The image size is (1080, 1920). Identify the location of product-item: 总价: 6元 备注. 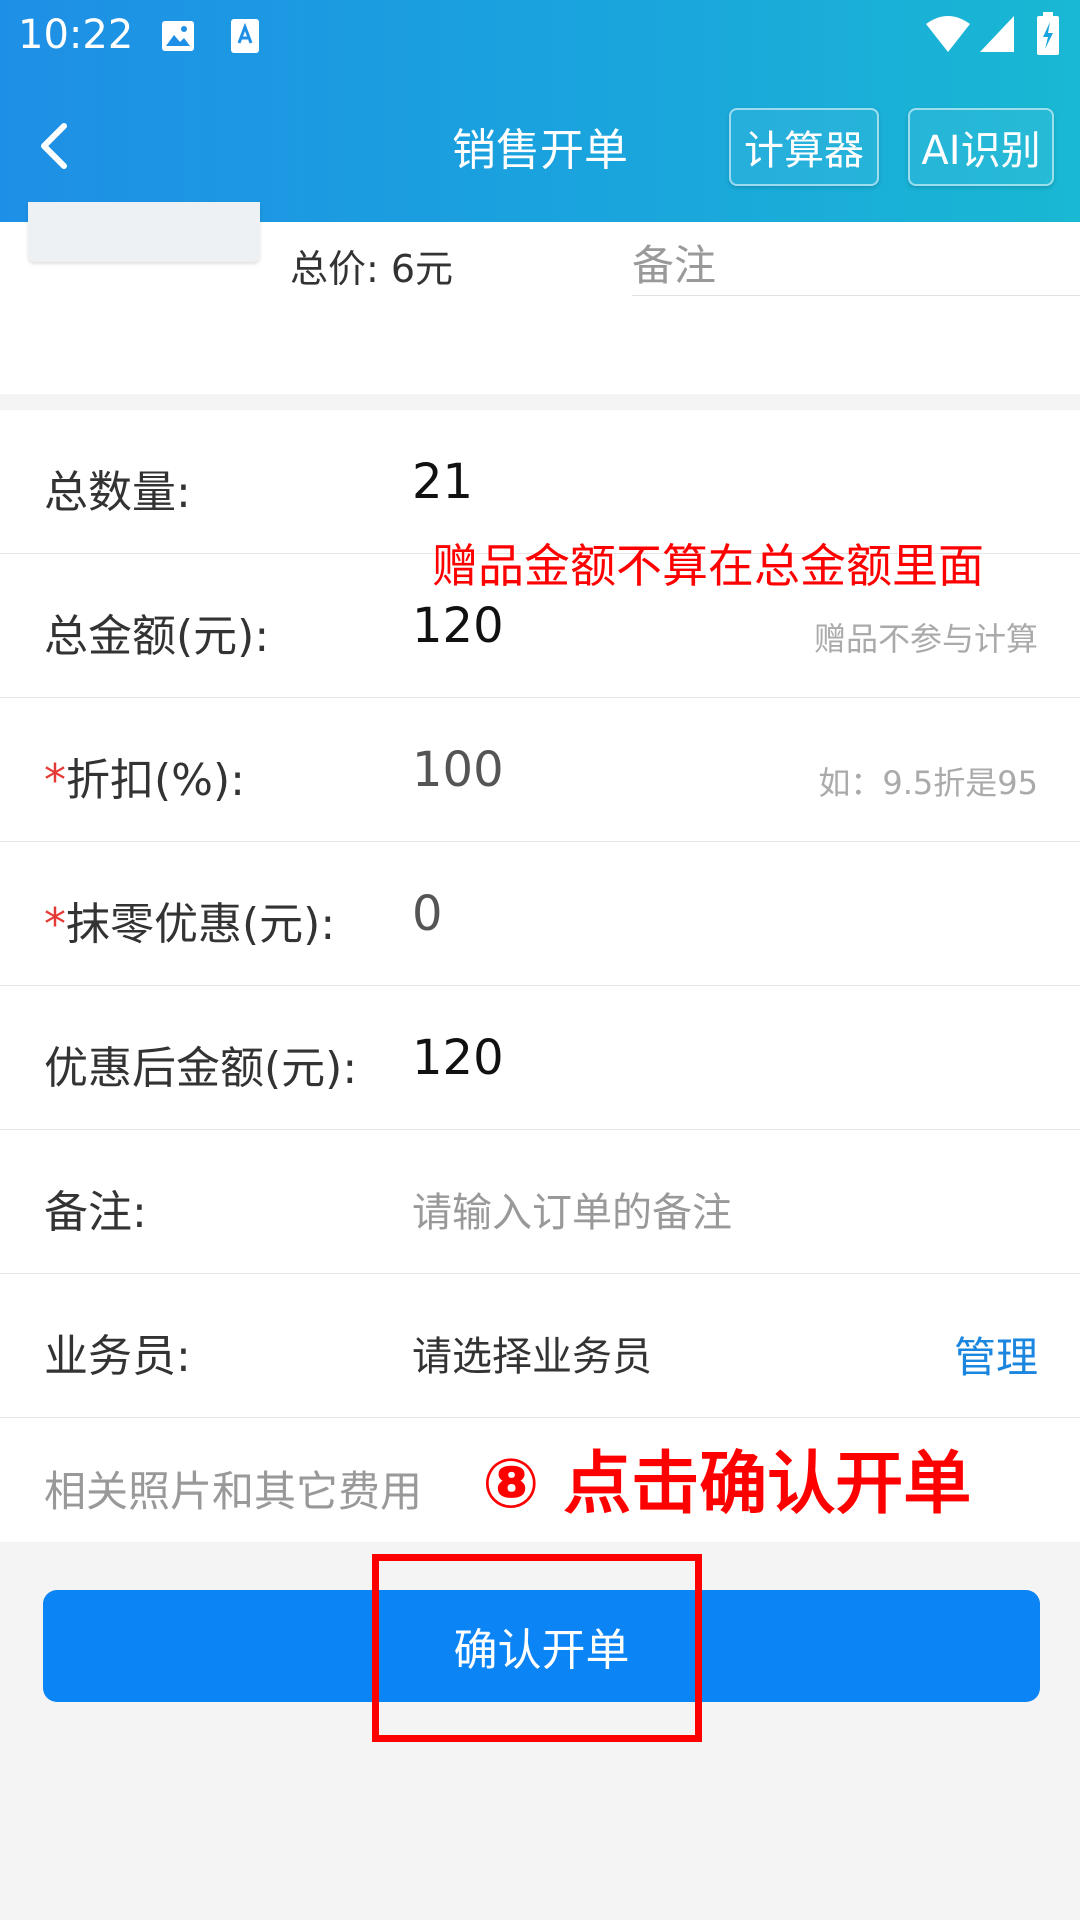
(540, 298).